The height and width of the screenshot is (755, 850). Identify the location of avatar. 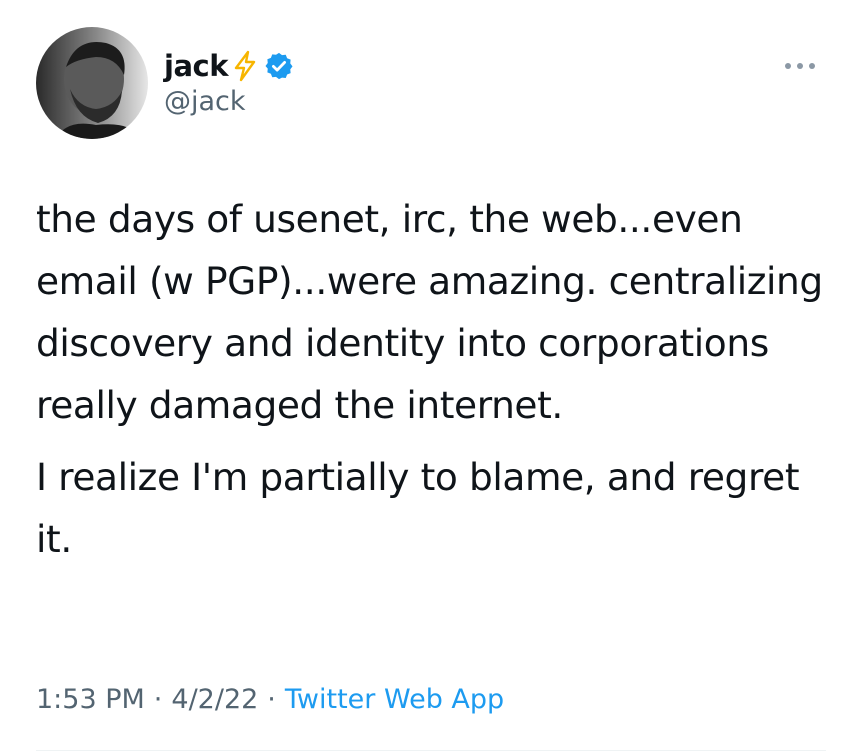
(92, 83).